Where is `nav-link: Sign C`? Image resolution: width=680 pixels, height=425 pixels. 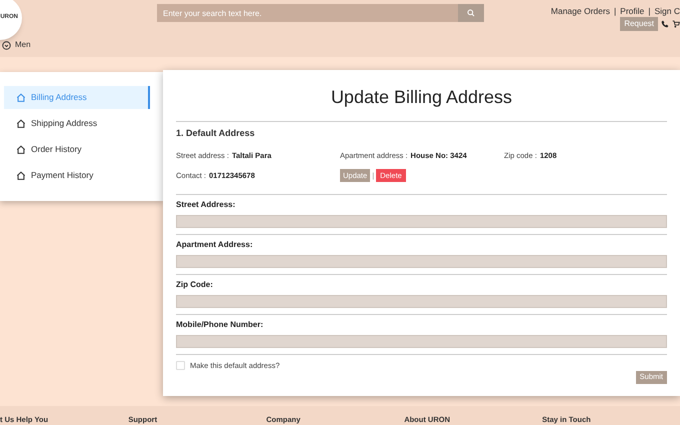
nav-link: Sign C is located at coordinates (667, 11).